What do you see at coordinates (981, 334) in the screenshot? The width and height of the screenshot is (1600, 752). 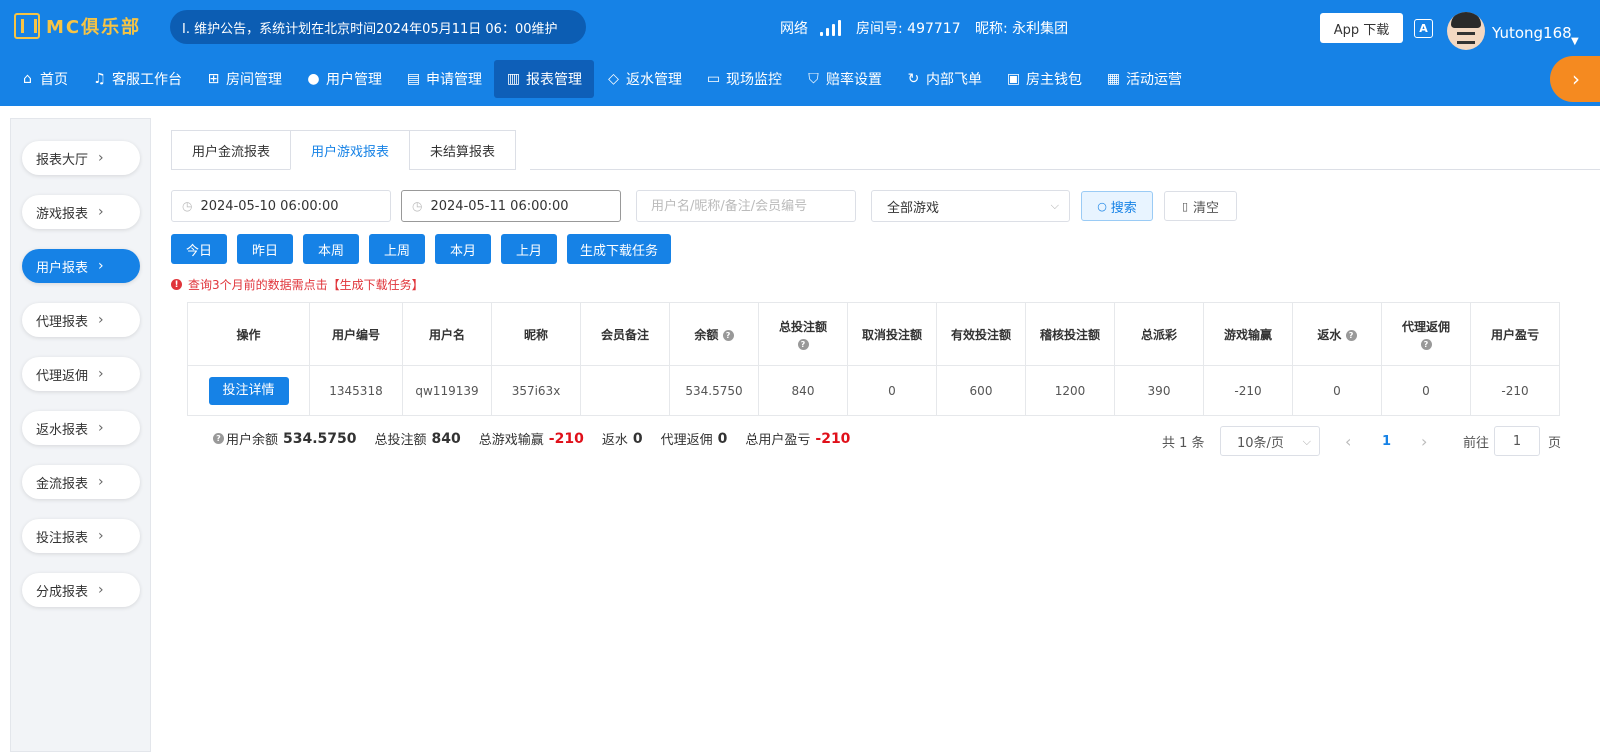 I see `column-header: 有效投注额` at bounding box center [981, 334].